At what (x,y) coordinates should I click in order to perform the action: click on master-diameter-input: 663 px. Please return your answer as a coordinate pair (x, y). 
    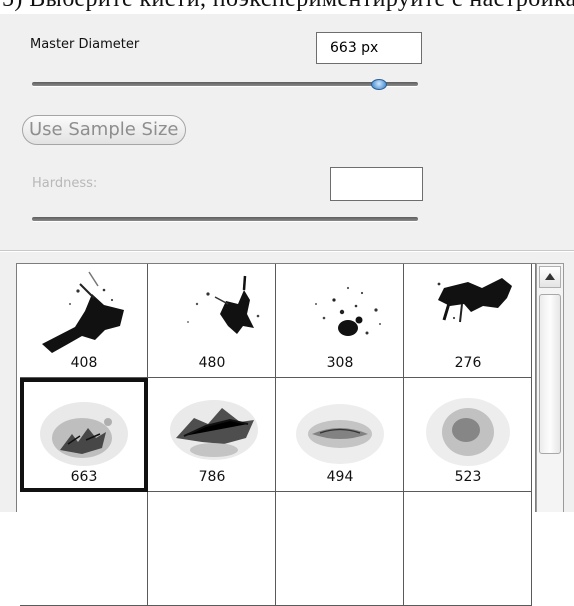
    Looking at the image, I should click on (369, 48).